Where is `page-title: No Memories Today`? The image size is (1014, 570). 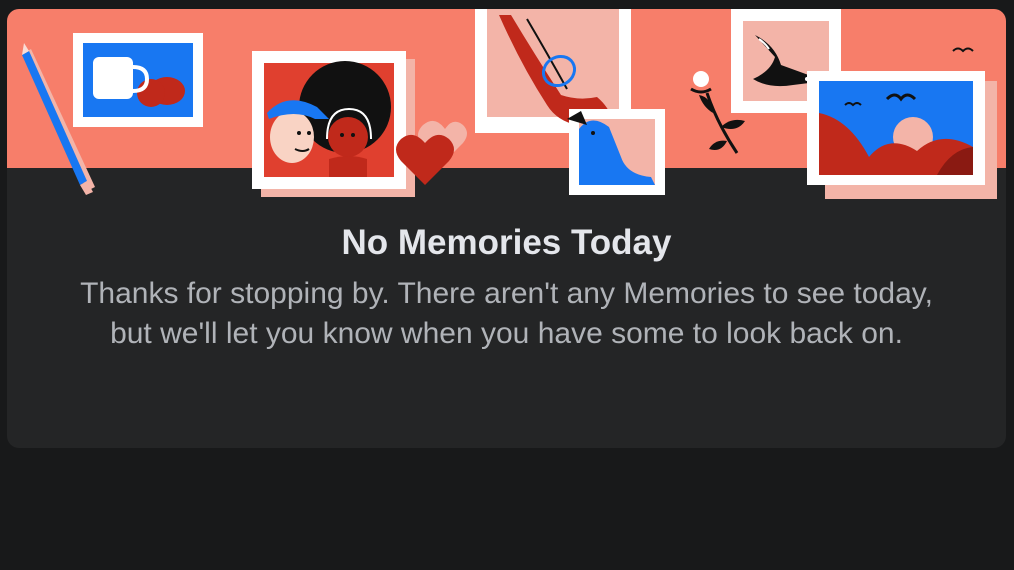 page-title: No Memories Today is located at coordinates (506, 242).